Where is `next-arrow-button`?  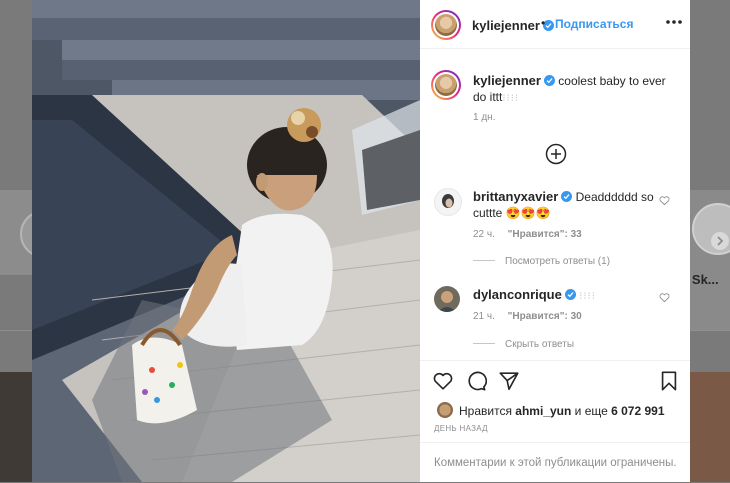
next-arrow-button is located at coordinates (720, 241).